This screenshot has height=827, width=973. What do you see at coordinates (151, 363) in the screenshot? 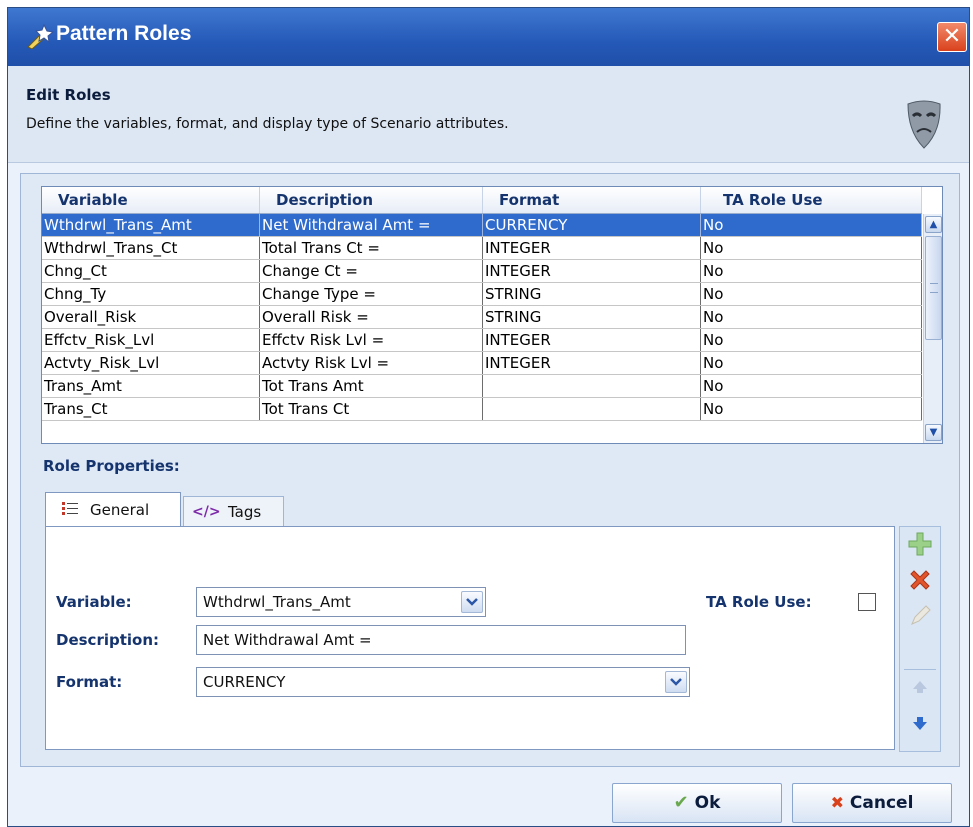
I see `cell-variable: Actvty_Risk_Lvl` at bounding box center [151, 363].